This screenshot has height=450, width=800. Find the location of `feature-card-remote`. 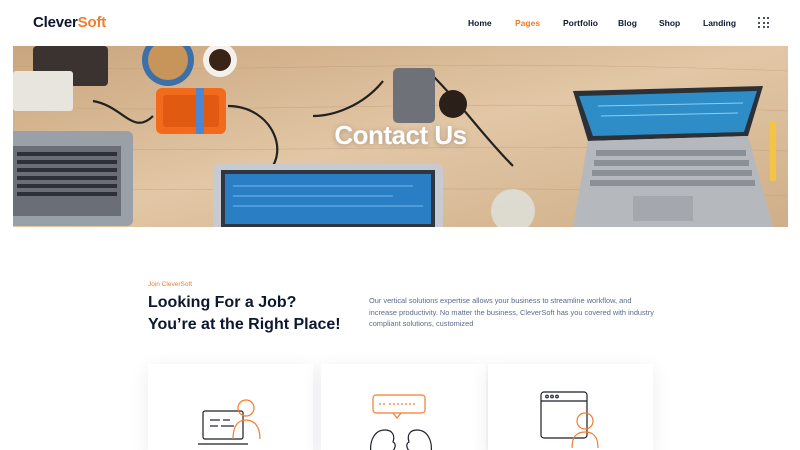

feature-card-remote is located at coordinates (230, 407).